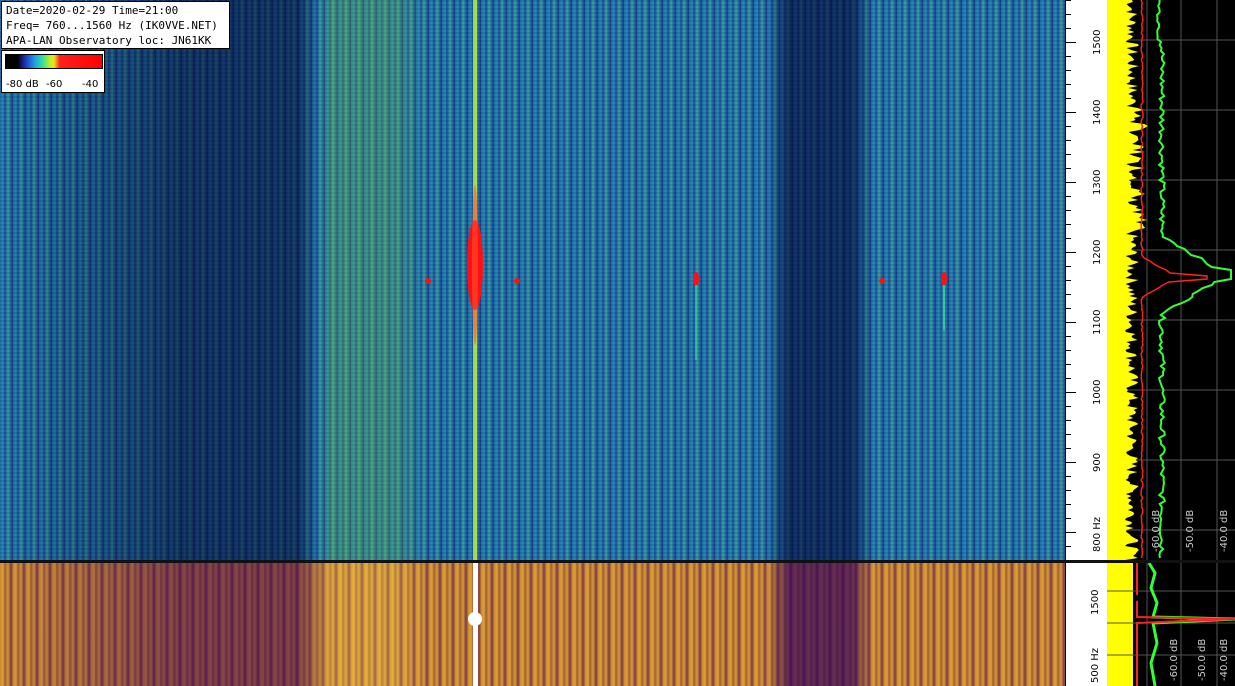 This screenshot has width=1235, height=686. I want to click on spectrum-panel-bottom: -60.0 dB -50.0 dB -40.0 dB, so click(1171, 624).